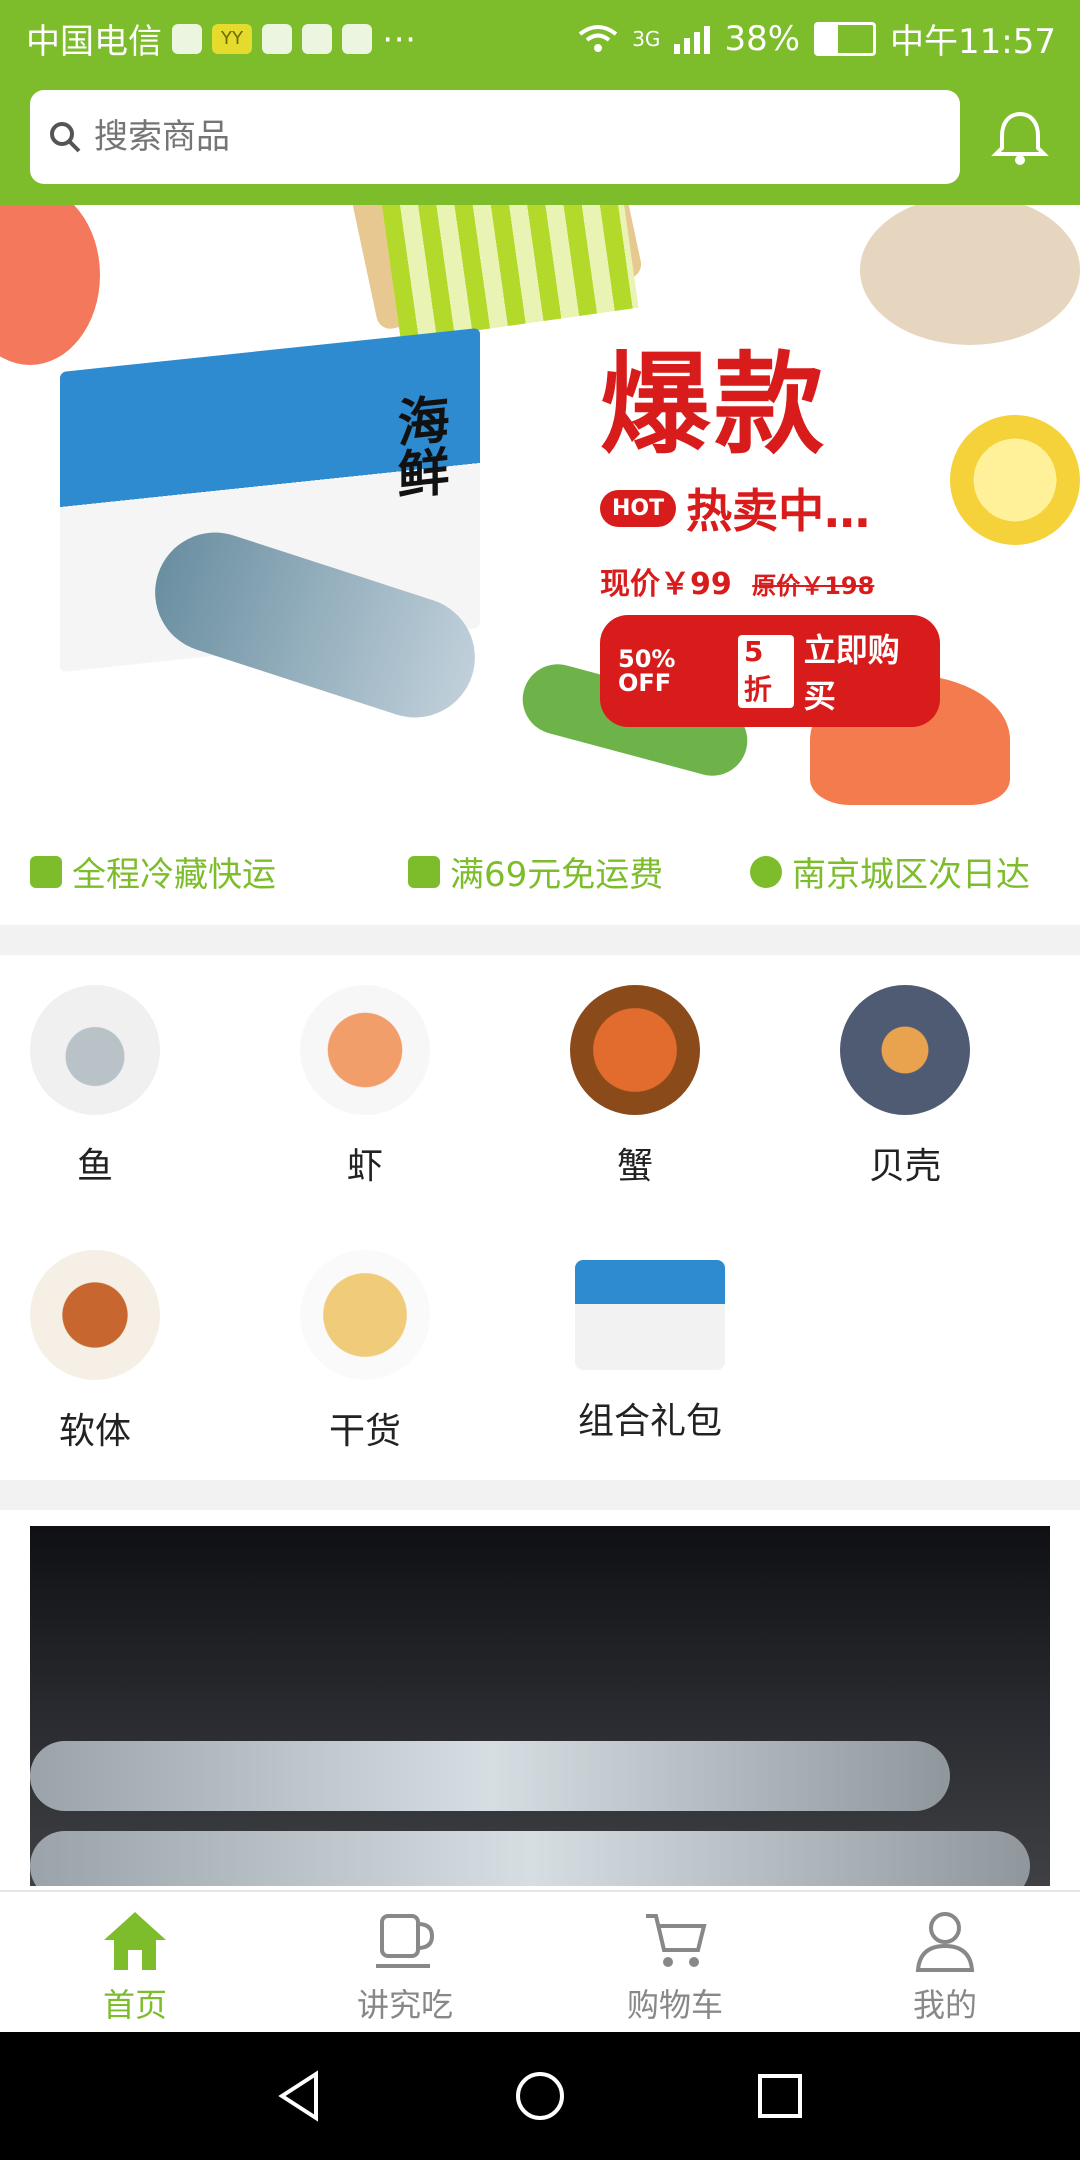  What do you see at coordinates (676, 1940) in the screenshot?
I see `cart-icon` at bounding box center [676, 1940].